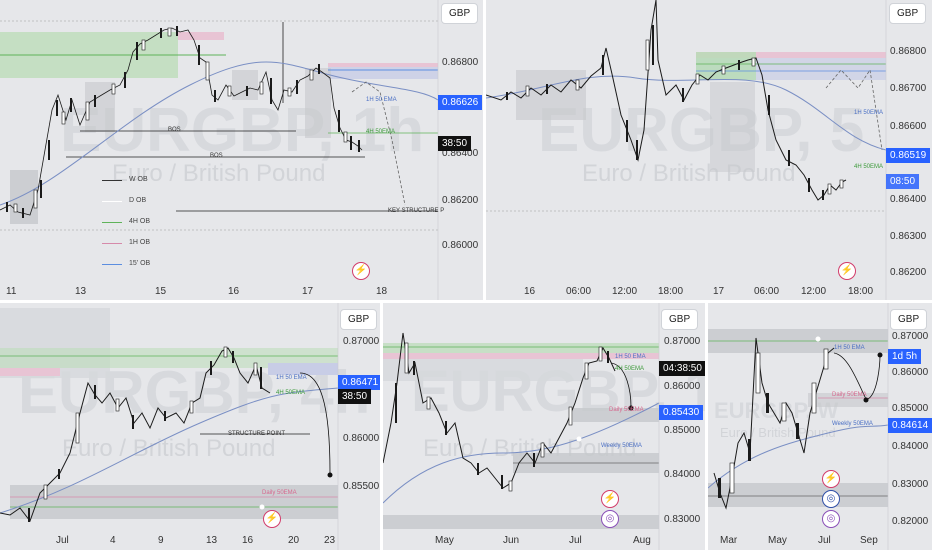 This screenshot has width=932, height=550. Describe the element at coordinates (908, 155) in the screenshot. I see `price-badge: 0.86519` at that location.